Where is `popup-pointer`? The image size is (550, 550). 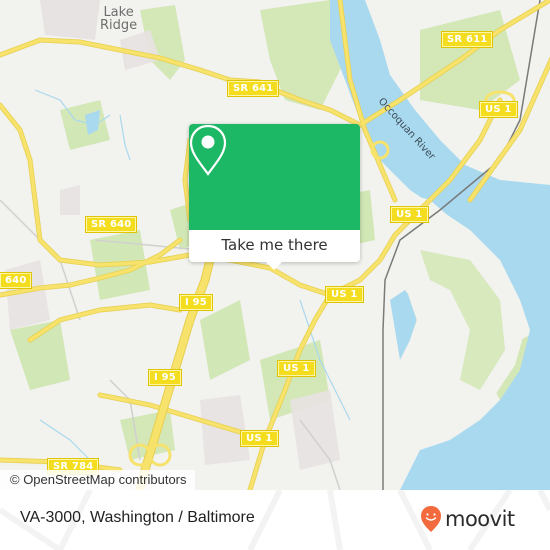
popup-pointer is located at coordinates (274, 265).